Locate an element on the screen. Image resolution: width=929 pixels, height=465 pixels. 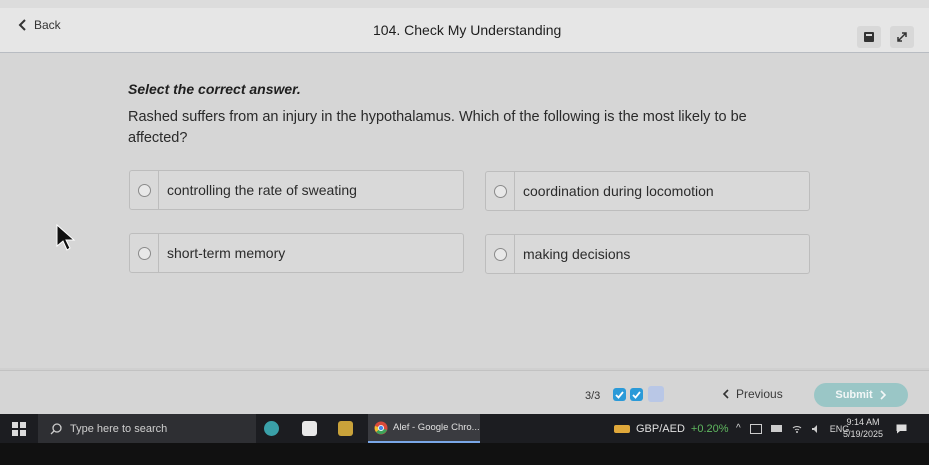
volume-icon is located at coordinates (816, 429).